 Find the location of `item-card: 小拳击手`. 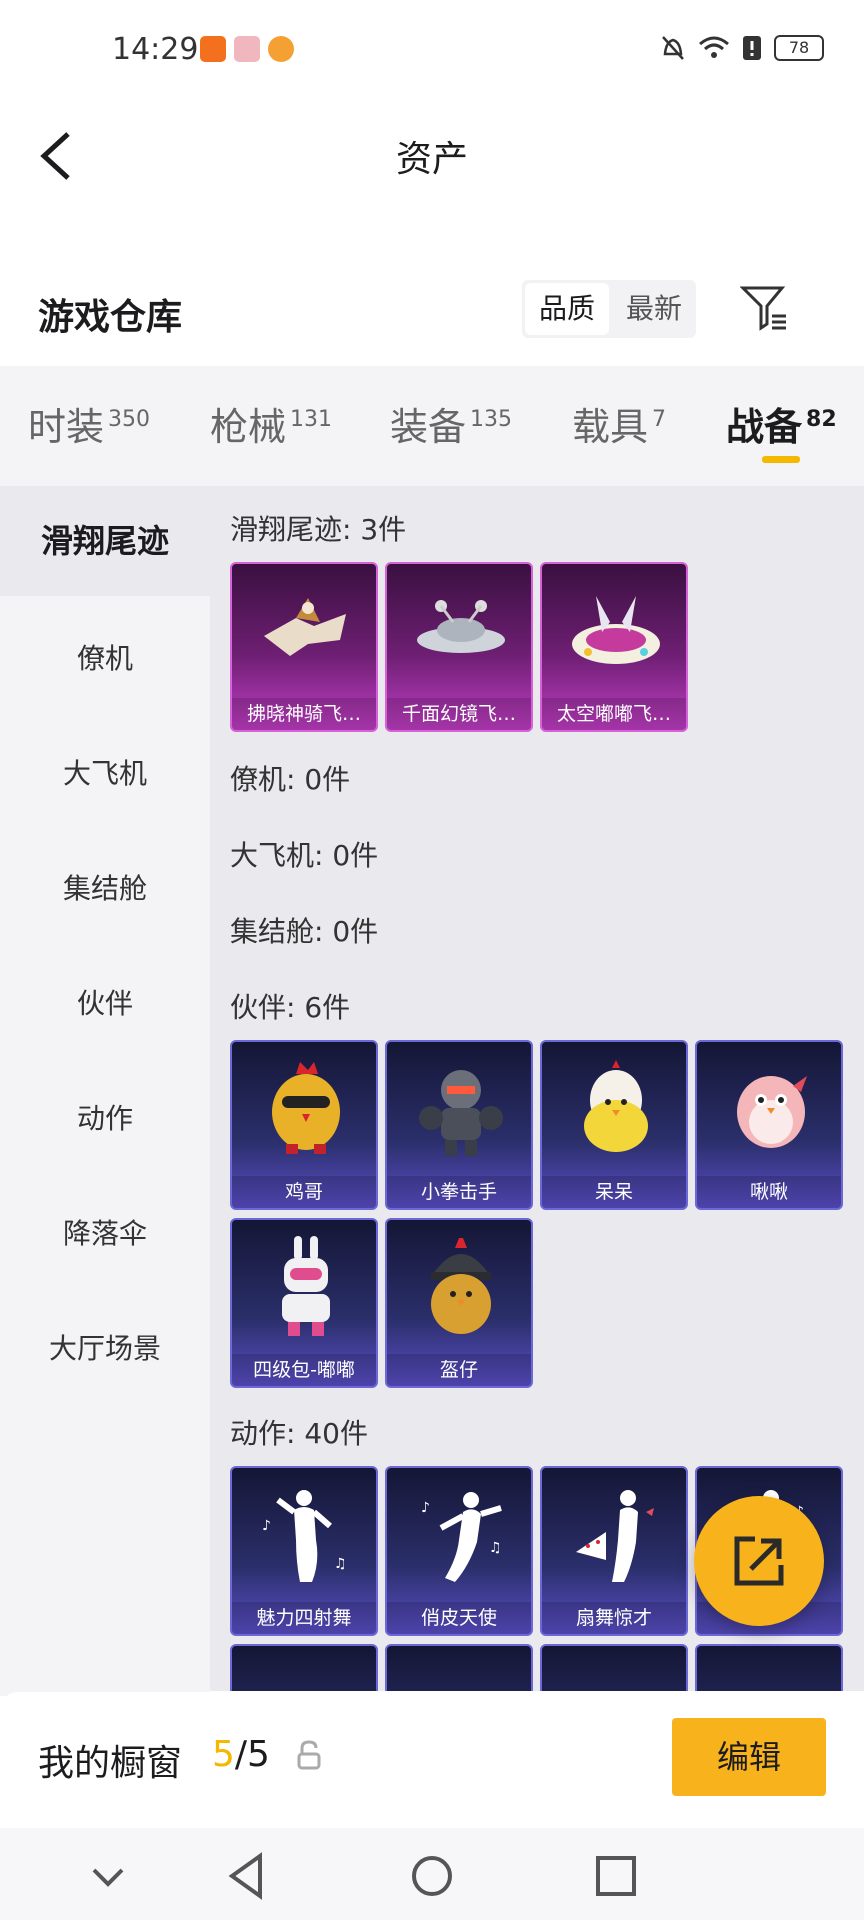

item-card: 小拳击手 is located at coordinates (459, 1125).